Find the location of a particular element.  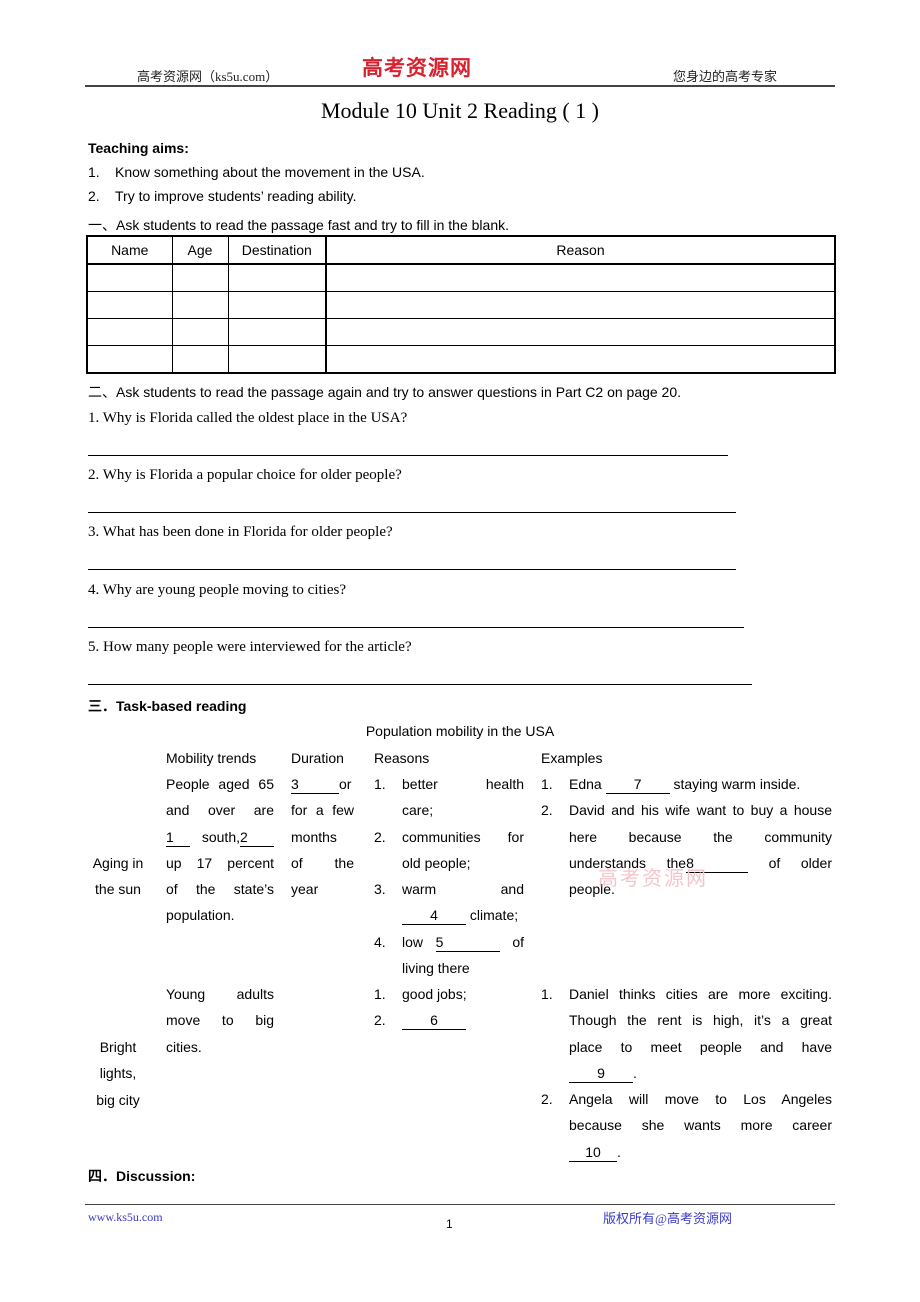

reason-text: good jobs; is located at coordinates (434, 994).